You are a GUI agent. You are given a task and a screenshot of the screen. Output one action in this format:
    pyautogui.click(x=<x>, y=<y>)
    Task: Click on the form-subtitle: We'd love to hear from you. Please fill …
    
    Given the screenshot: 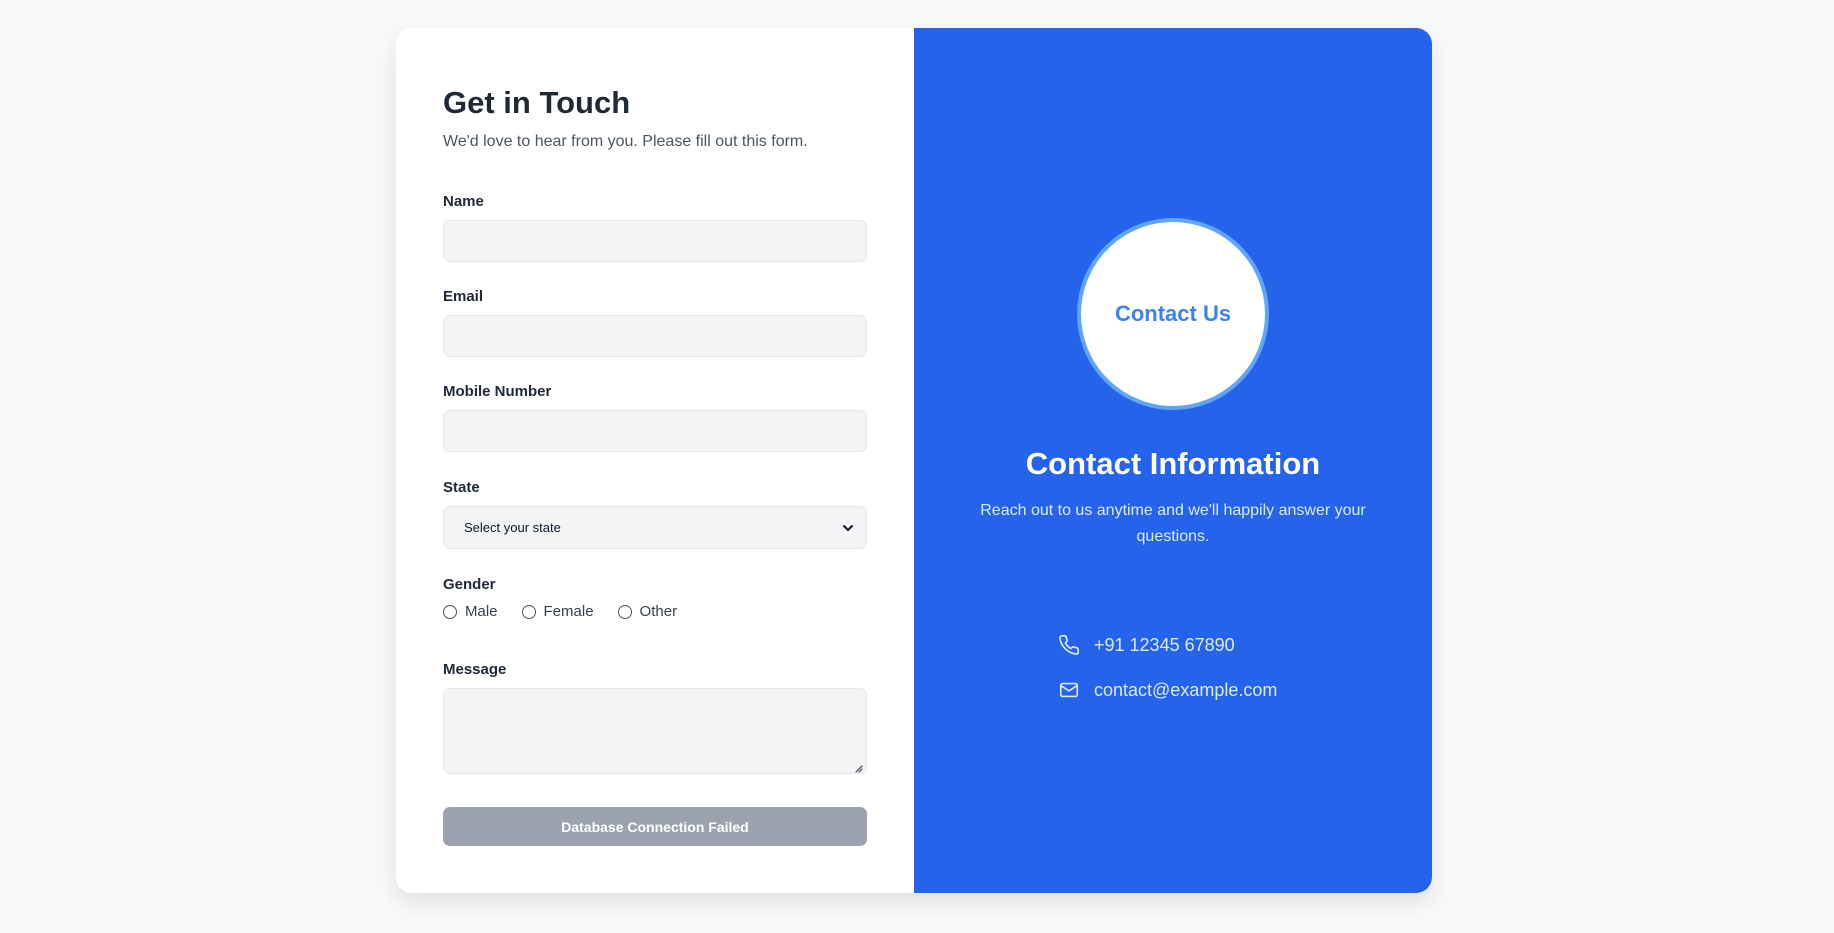 What is the action you would take?
    pyautogui.click(x=625, y=142)
    